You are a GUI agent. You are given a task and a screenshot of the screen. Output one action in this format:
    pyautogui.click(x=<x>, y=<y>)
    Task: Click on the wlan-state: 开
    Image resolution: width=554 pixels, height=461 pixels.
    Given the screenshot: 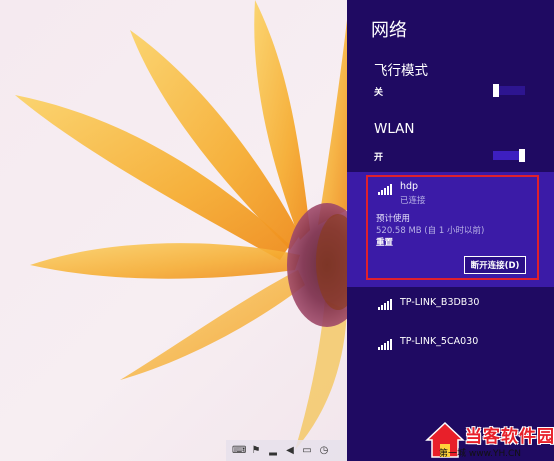 What is the action you would take?
    pyautogui.click(x=379, y=158)
    